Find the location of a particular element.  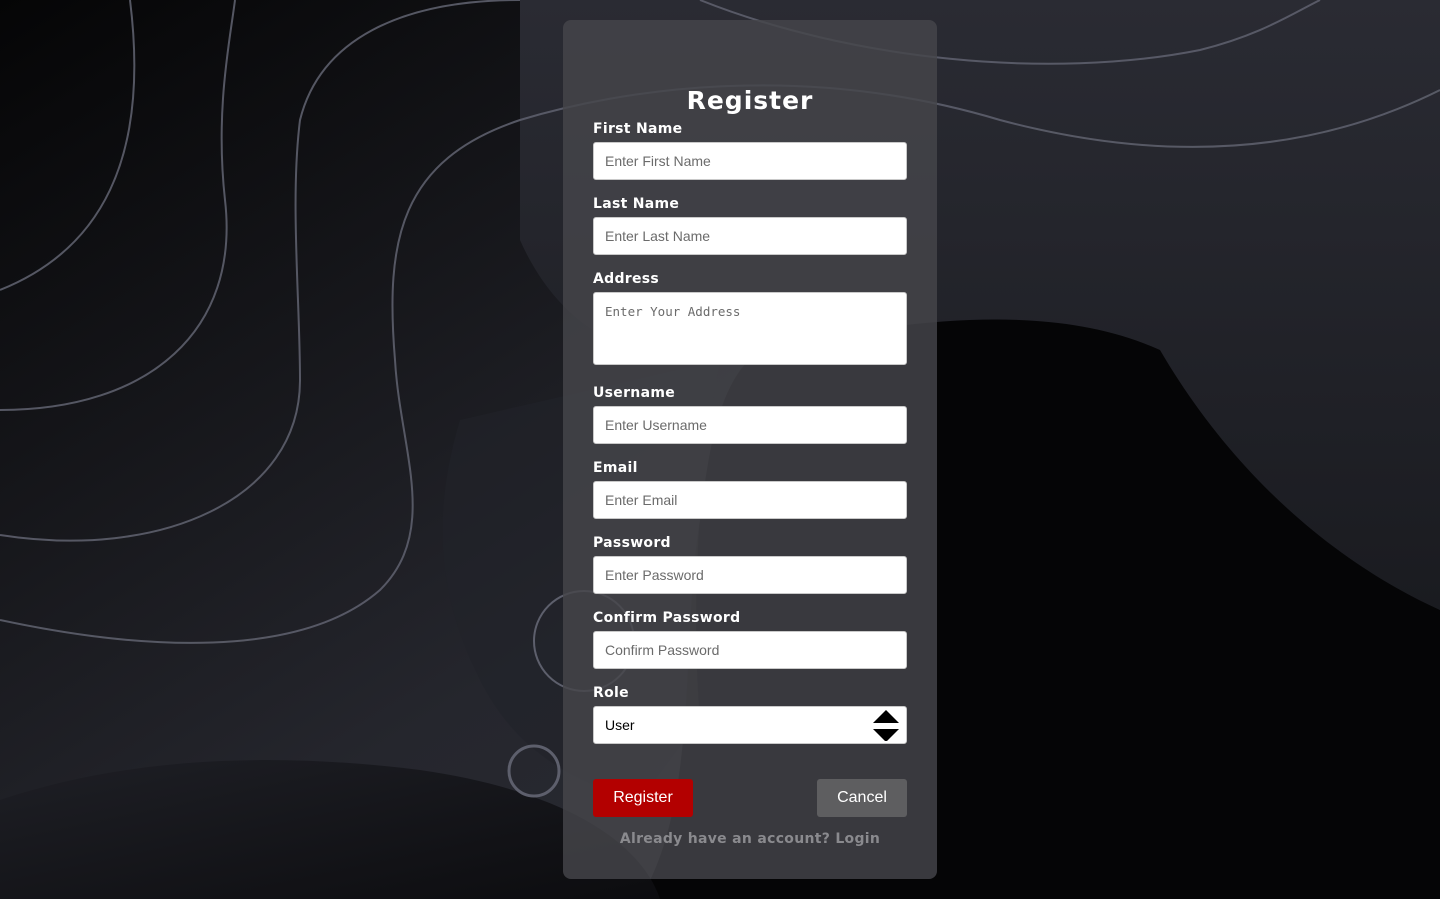

role-selected-value: User is located at coordinates (620, 725).